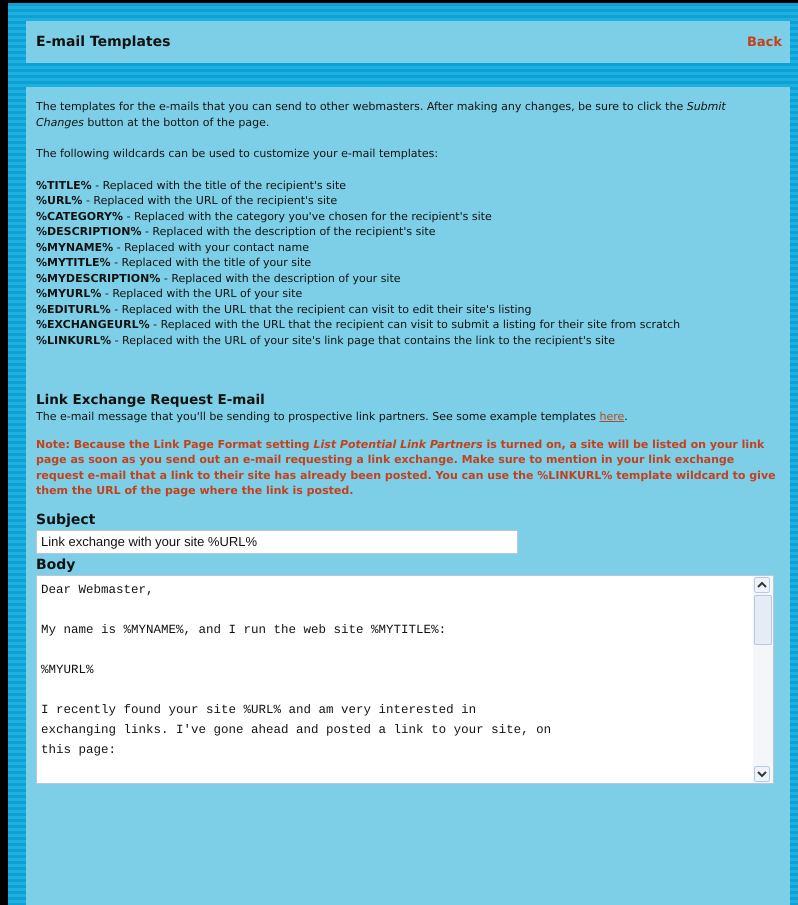 This screenshot has height=905, width=798. I want to click on body-label: Body, so click(56, 565).